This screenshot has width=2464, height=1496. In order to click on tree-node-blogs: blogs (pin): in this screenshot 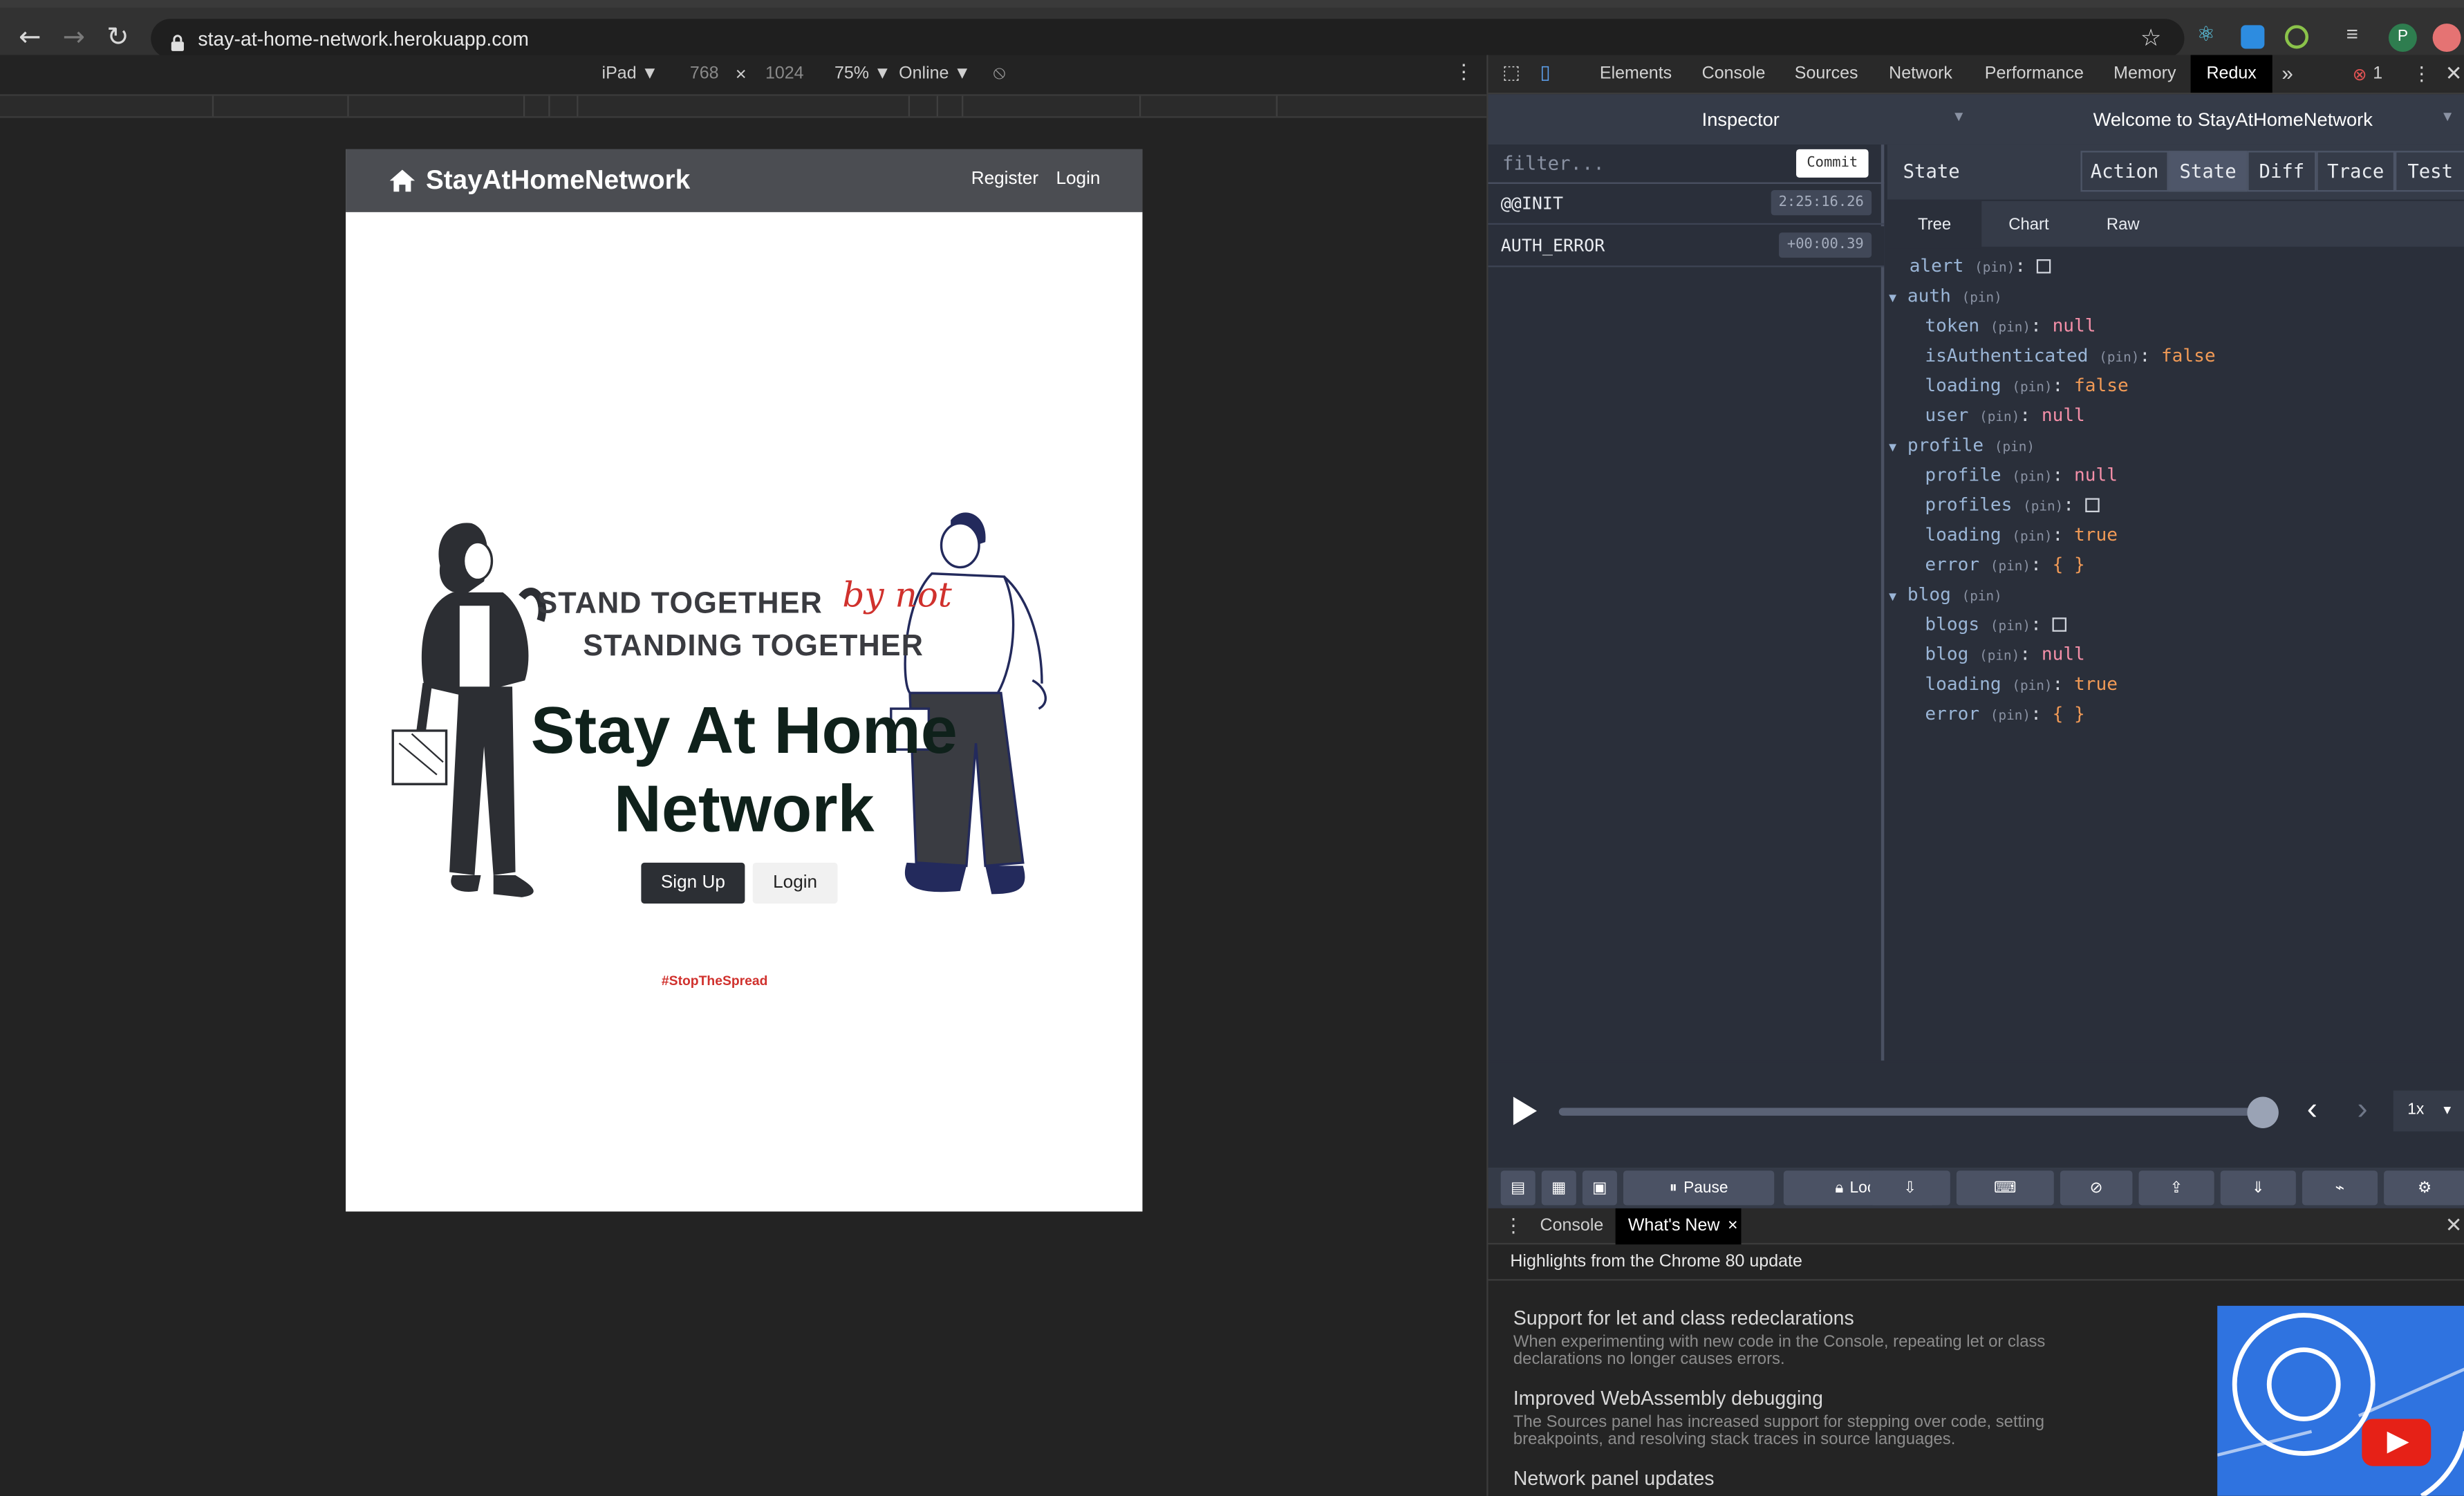, I will do `click(1996, 627)`.